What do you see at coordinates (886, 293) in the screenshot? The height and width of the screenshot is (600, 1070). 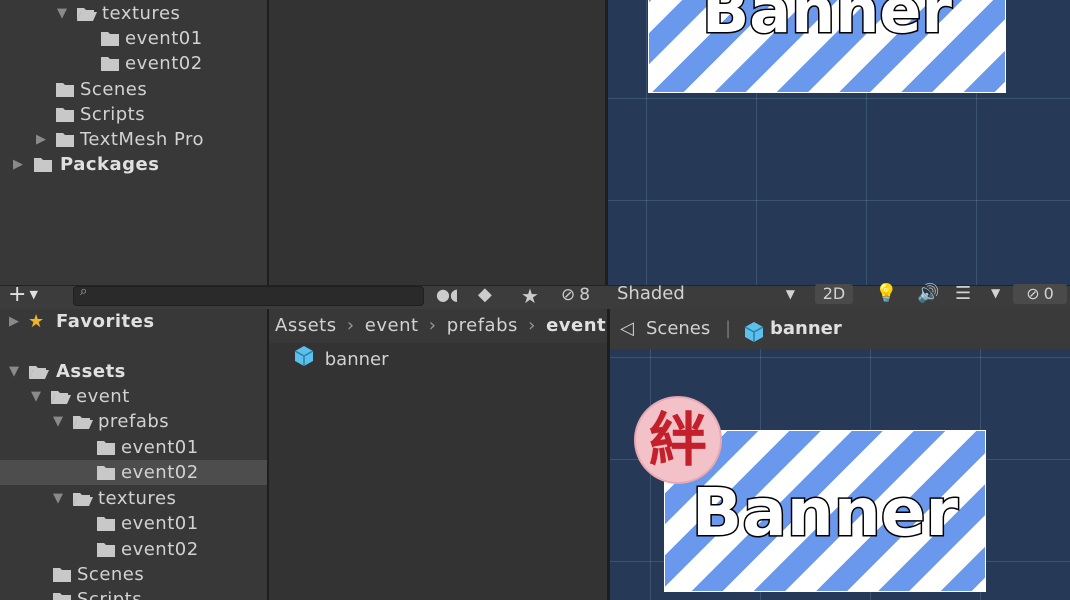 I see `lighting-toggle-icon: 💡` at bounding box center [886, 293].